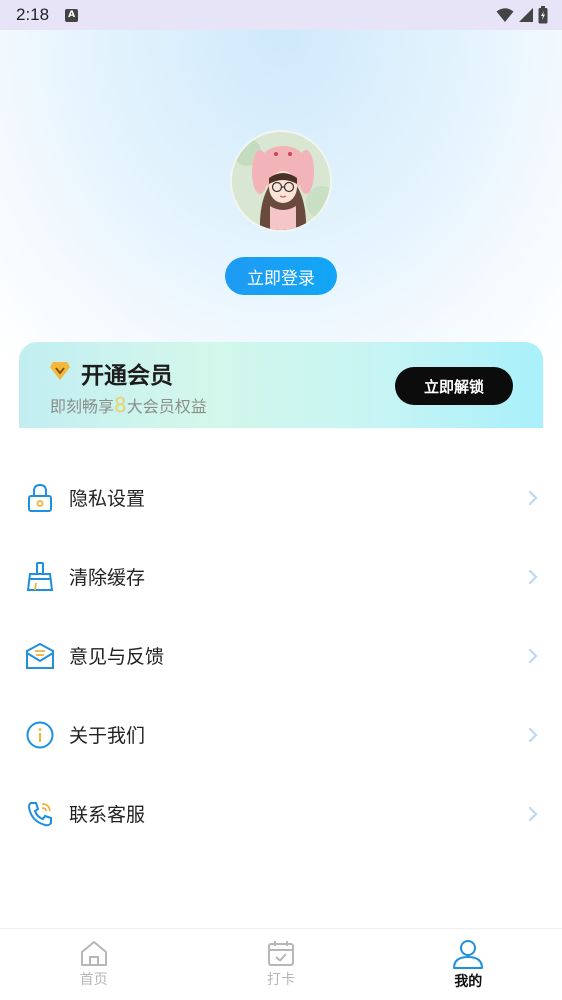  What do you see at coordinates (107, 578) in the screenshot?
I see `menu-item-label: 清除缓存` at bounding box center [107, 578].